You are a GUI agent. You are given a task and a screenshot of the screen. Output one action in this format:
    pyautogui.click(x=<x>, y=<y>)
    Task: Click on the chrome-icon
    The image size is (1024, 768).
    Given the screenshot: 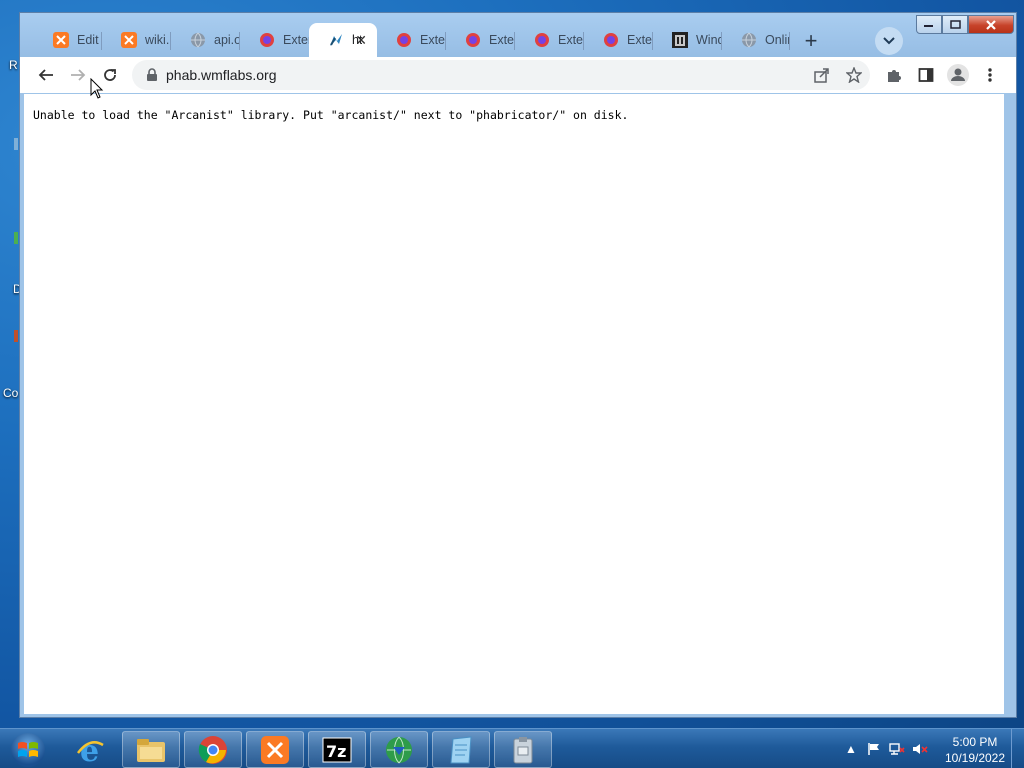 What is the action you would take?
    pyautogui.click(x=212, y=749)
    